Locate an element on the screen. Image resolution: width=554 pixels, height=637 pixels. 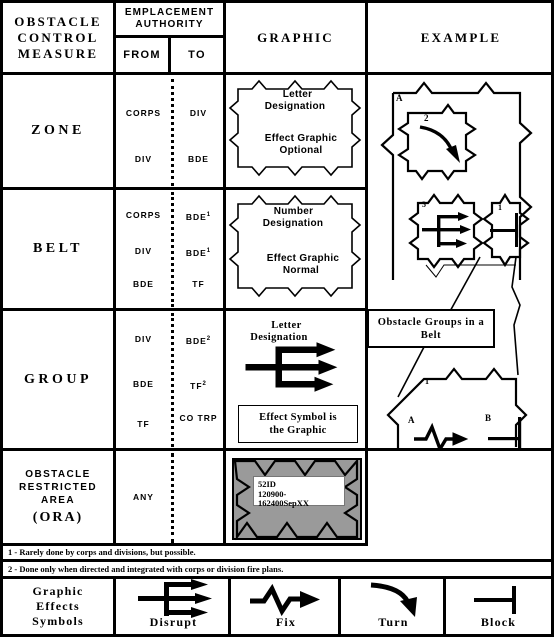
row-label-ora-paren: (ORA) is located at coordinates (58, 517).